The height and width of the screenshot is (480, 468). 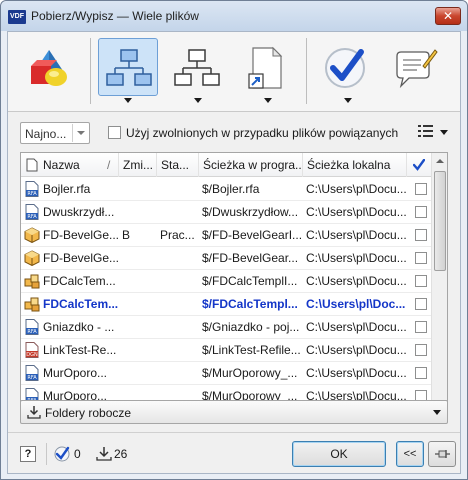 I want to click on pin-button, so click(x=442, y=454).